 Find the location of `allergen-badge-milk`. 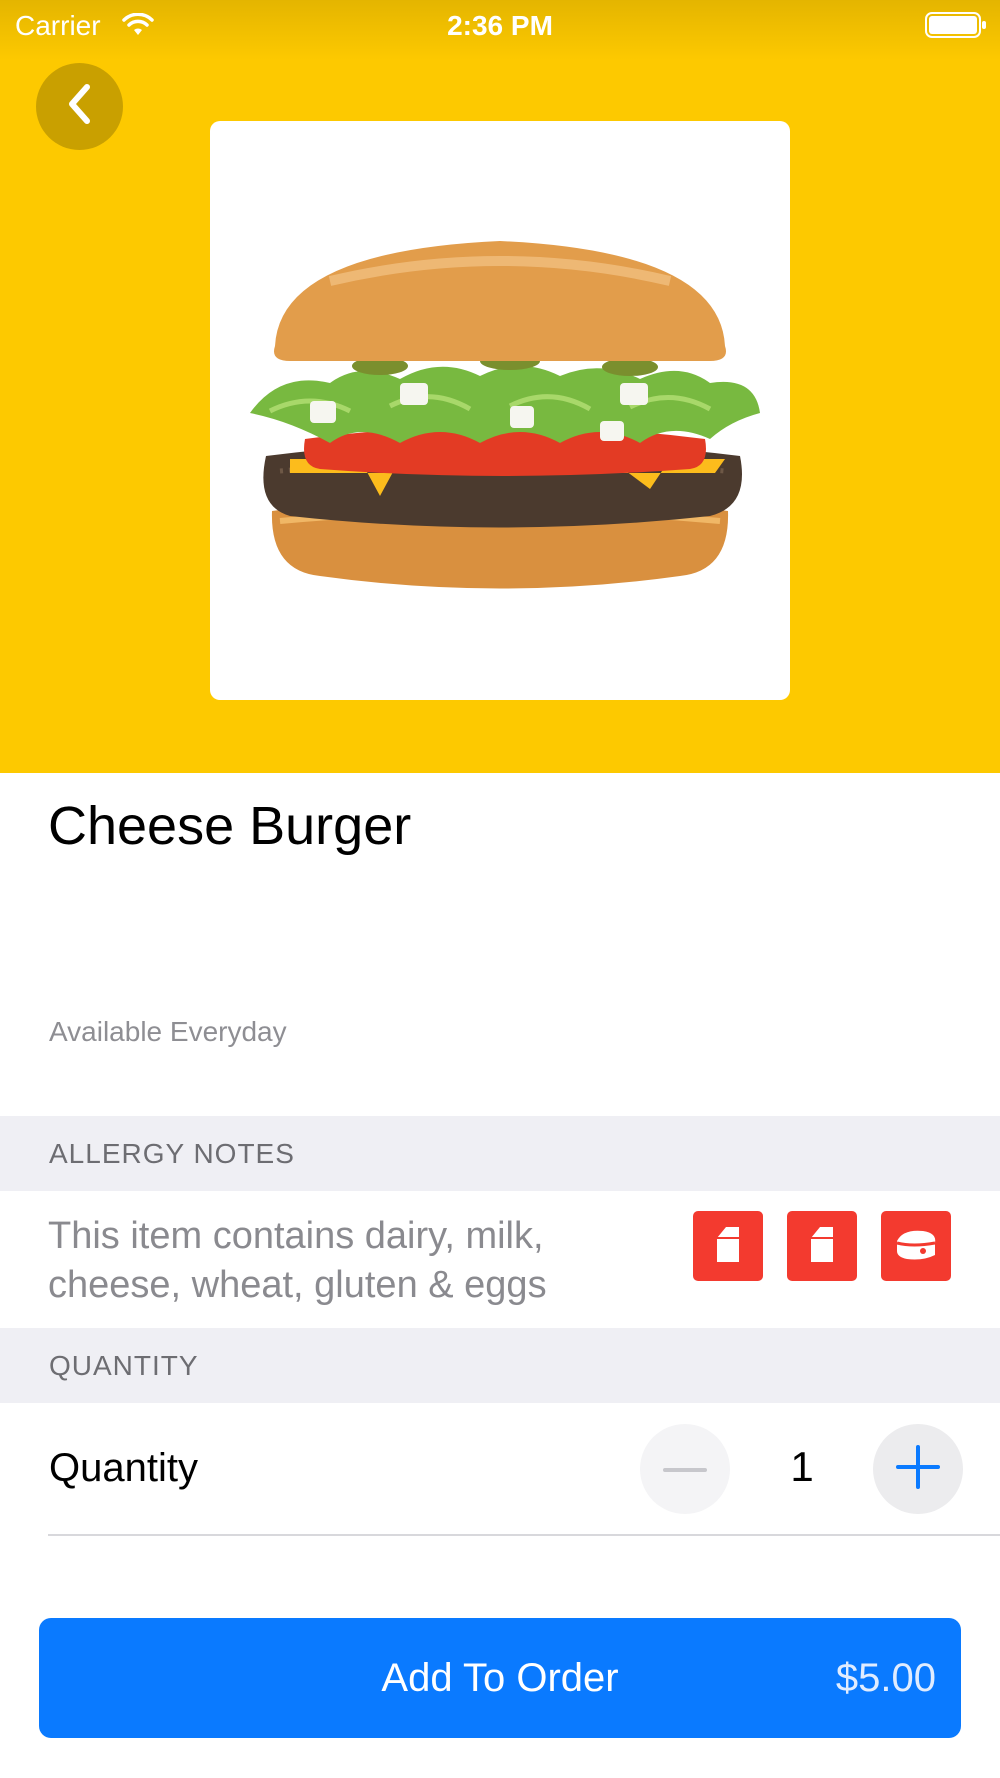

allergen-badge-milk is located at coordinates (822, 1246).